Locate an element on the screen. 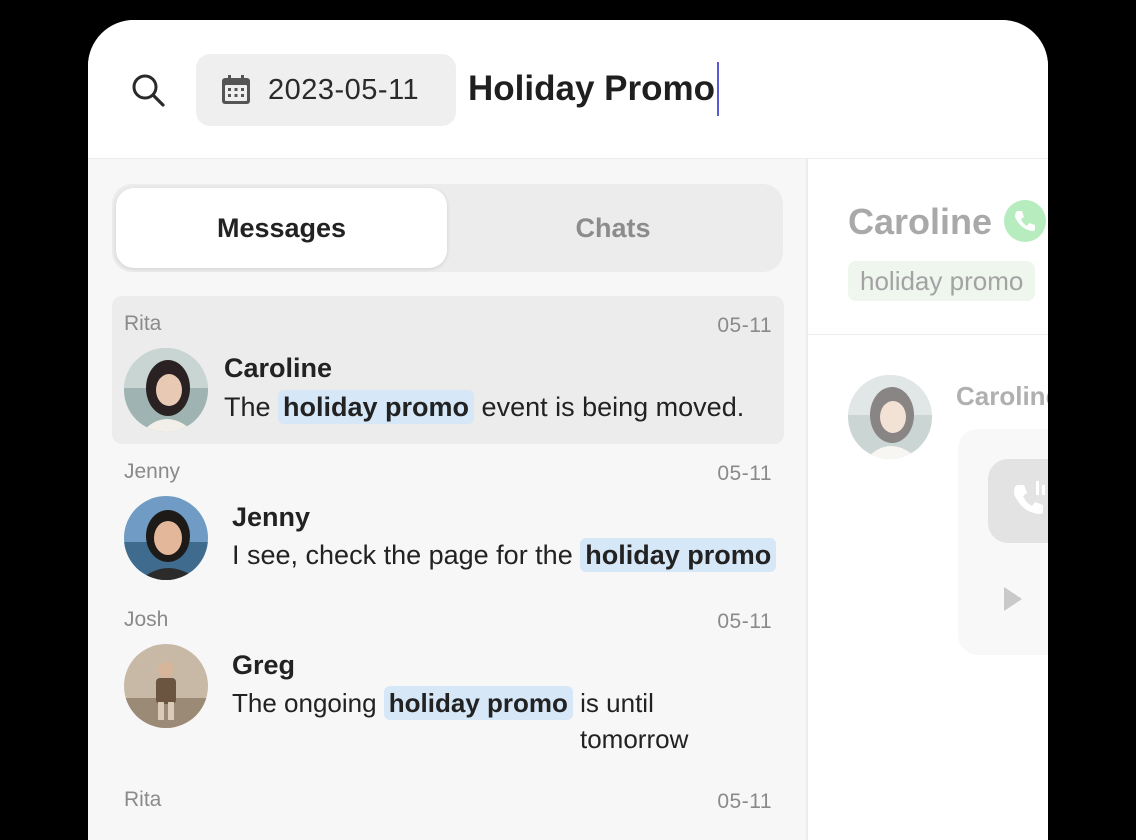 The image size is (1136, 840). search-icon is located at coordinates (148, 90).